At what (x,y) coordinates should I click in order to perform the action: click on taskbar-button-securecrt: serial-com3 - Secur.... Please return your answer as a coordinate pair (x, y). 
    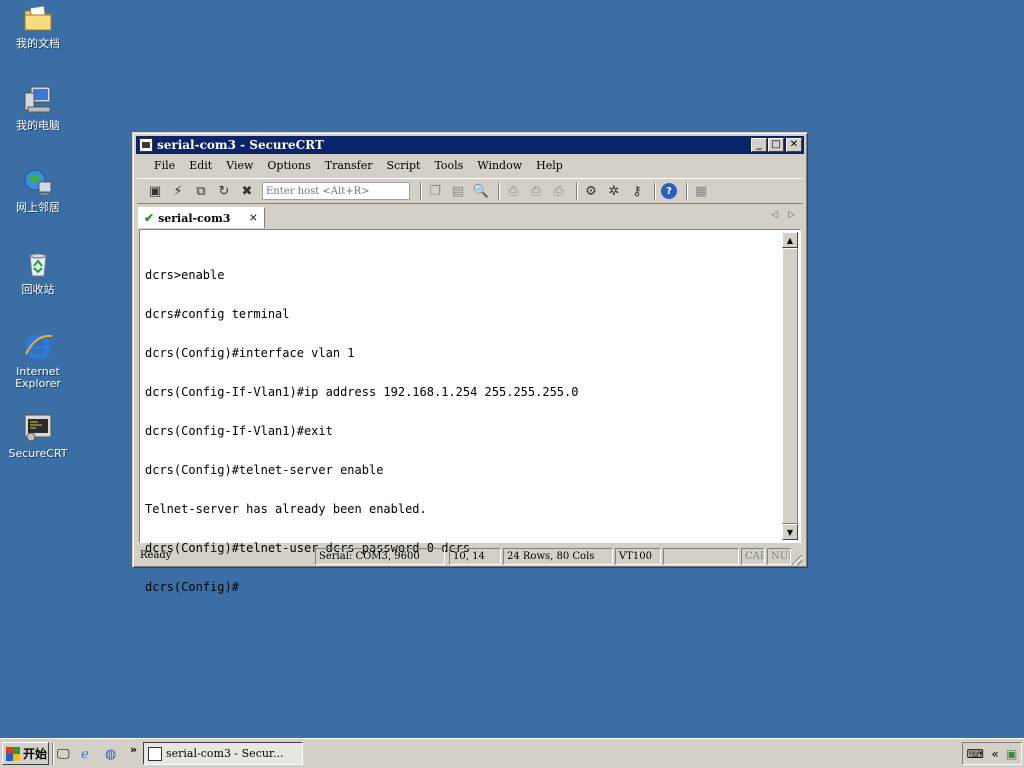
    Looking at the image, I should click on (223, 753).